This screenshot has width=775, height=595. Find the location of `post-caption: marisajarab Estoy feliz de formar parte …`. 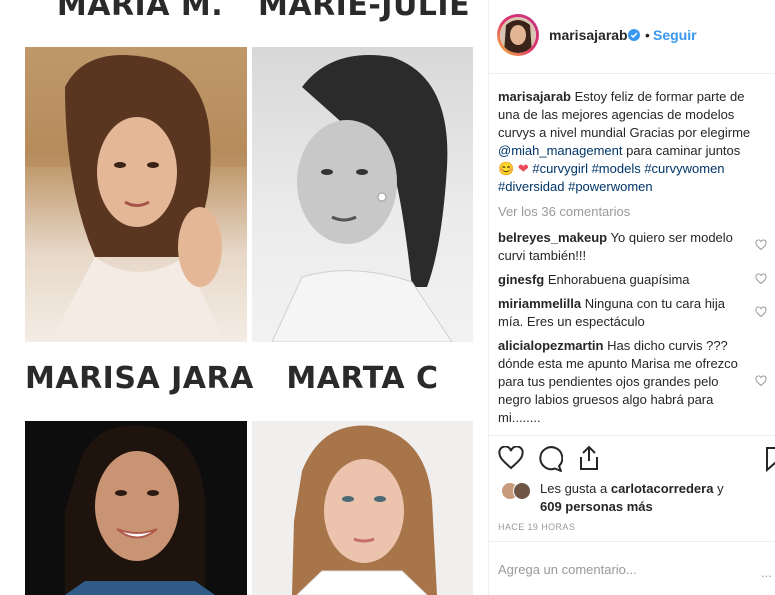

post-caption: marisajarab Estoy feliz de formar parte … is located at coordinates (633, 142).